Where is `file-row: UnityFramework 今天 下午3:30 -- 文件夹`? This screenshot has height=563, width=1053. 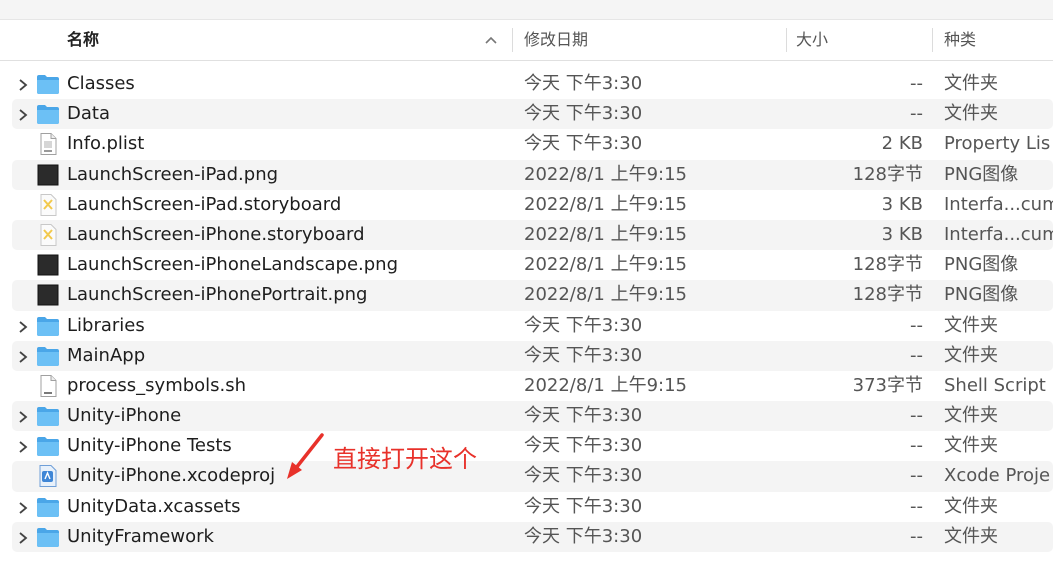 file-row: UnityFramework 今天 下午3:30 -- 文件夹 is located at coordinates (526, 536).